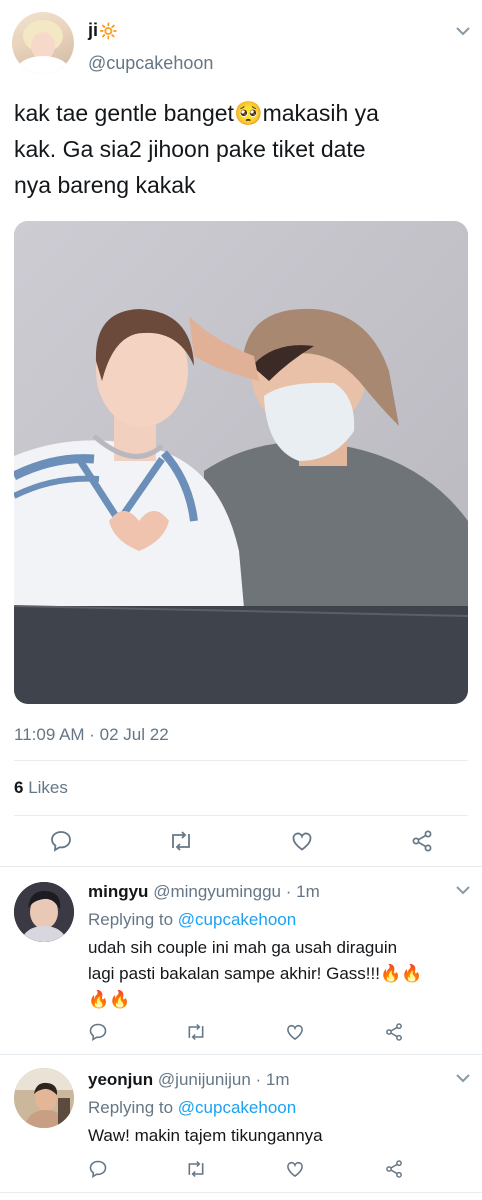 The width and height of the screenshot is (482, 1200). I want to click on author-name-emoji: 🔆, so click(108, 31).